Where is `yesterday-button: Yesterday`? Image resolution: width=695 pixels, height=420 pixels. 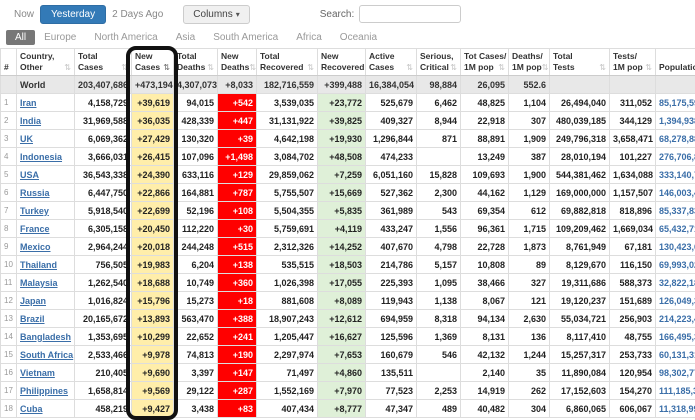 yesterday-button: Yesterday is located at coordinates (73, 14).